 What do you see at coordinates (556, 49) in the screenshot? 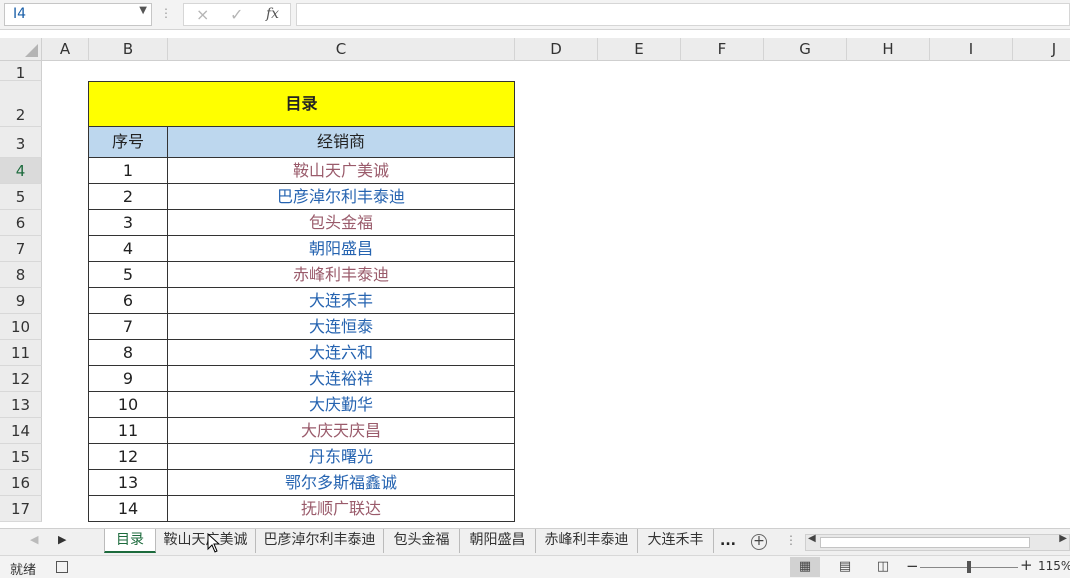
I see `column-header-d: D` at bounding box center [556, 49].